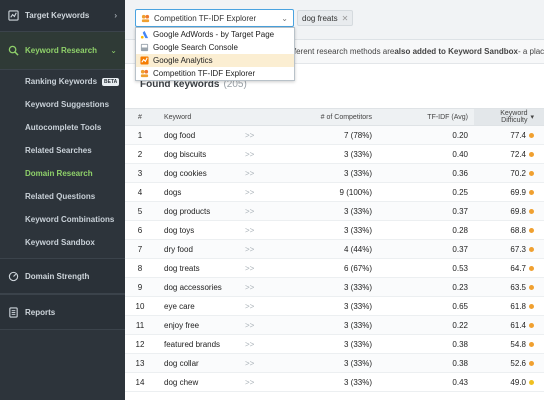  Describe the element at coordinates (144, 34) in the screenshot. I see `adwords-icon` at that location.